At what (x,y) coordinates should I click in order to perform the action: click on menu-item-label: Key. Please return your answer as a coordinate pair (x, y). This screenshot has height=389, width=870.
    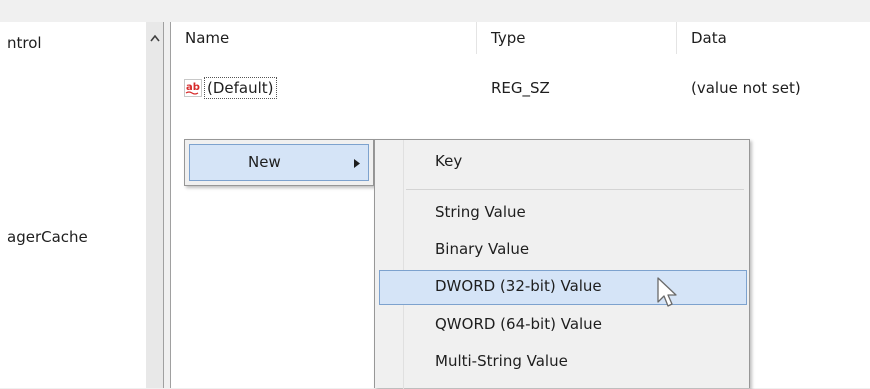
    Looking at the image, I should click on (449, 161).